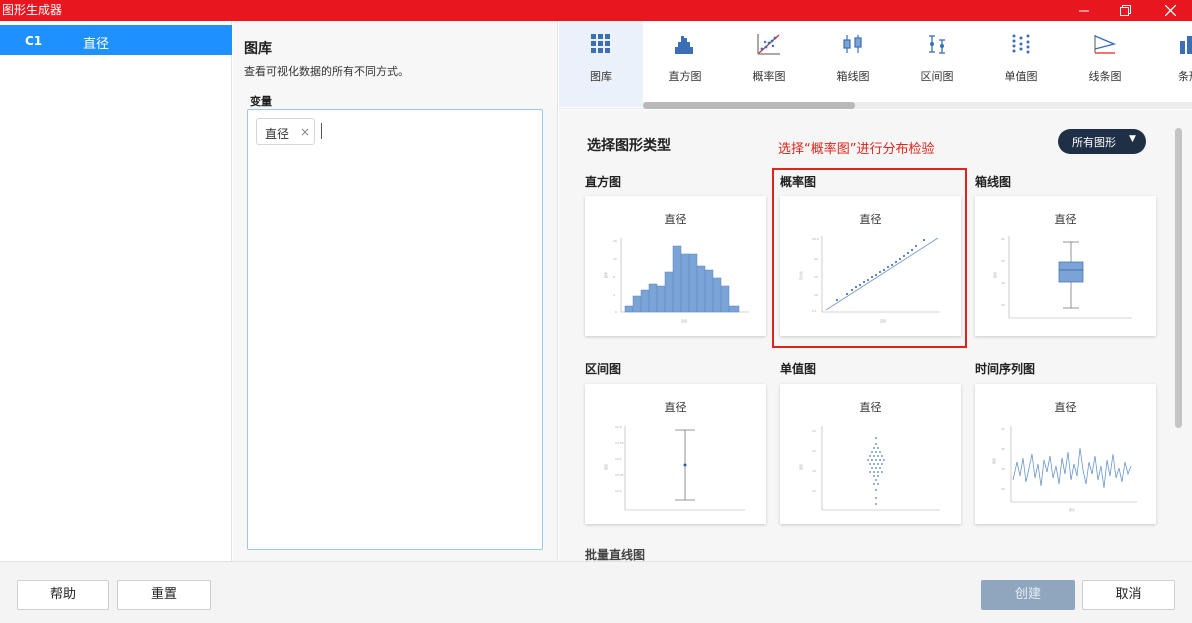 This screenshot has width=1192, height=623. Describe the element at coordinates (1105, 64) in the screenshot. I see `tab-line-plot: 线条图` at that location.